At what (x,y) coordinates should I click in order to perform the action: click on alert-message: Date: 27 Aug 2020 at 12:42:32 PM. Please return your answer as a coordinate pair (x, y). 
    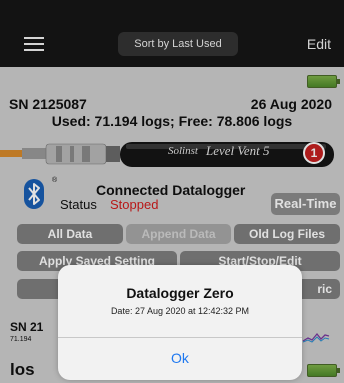
    Looking at the image, I should click on (180, 311).